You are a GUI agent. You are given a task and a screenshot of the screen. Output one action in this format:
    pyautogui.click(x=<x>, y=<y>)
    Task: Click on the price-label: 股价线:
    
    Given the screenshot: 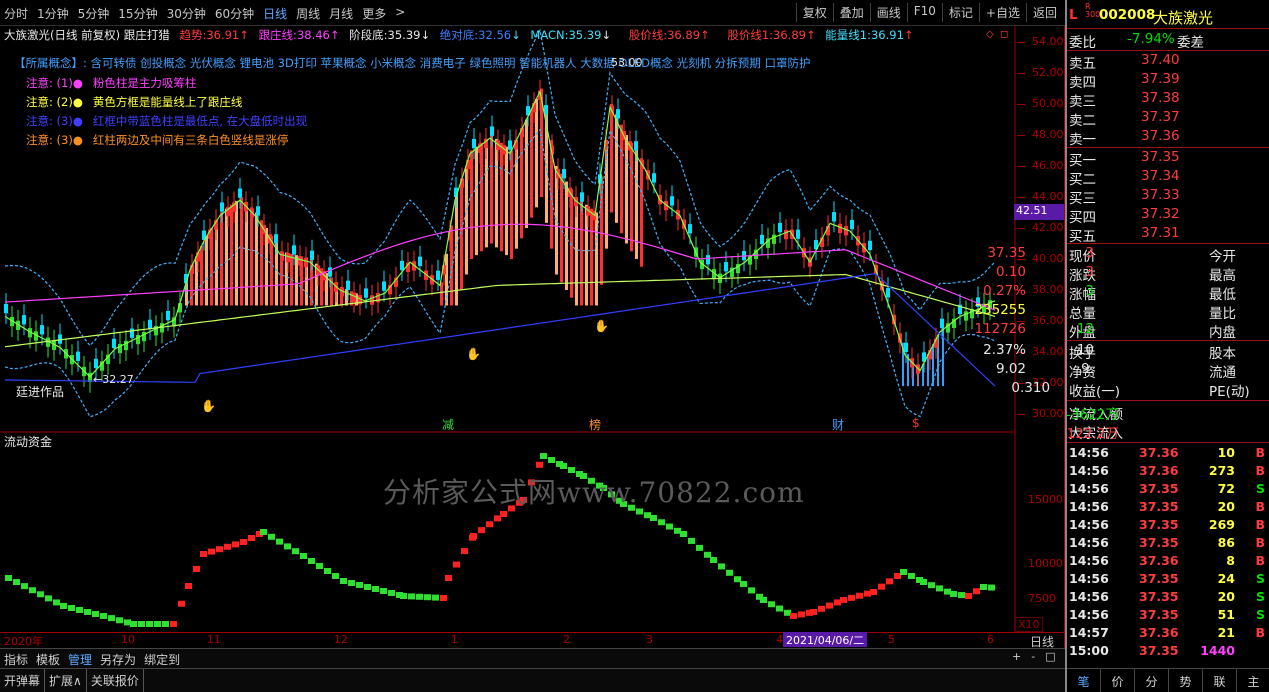 What is the action you would take?
    pyautogui.click(x=648, y=35)
    